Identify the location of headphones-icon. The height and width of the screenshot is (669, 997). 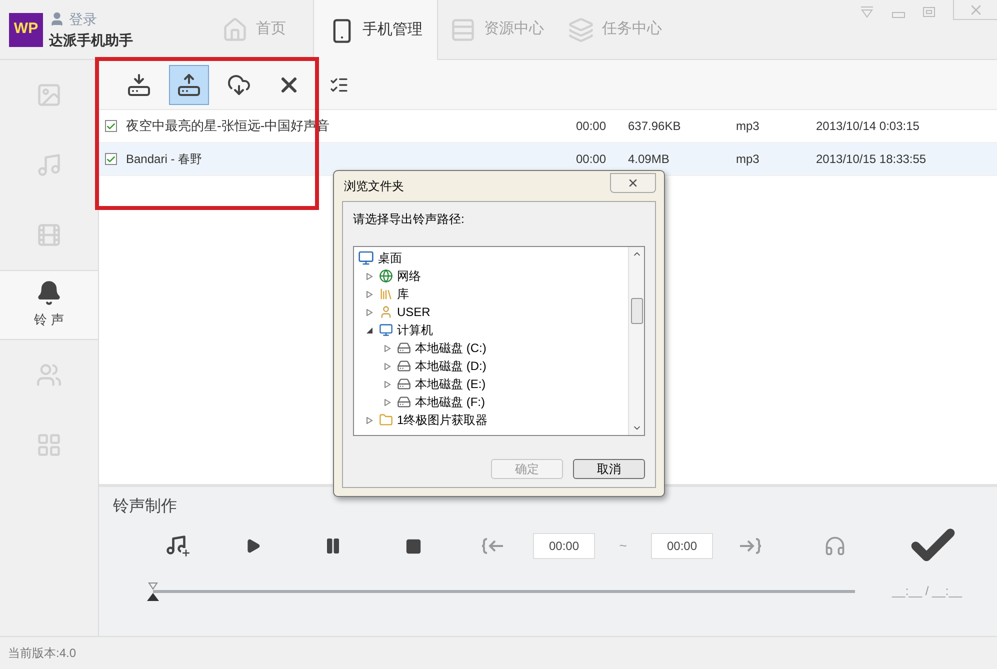
(835, 546).